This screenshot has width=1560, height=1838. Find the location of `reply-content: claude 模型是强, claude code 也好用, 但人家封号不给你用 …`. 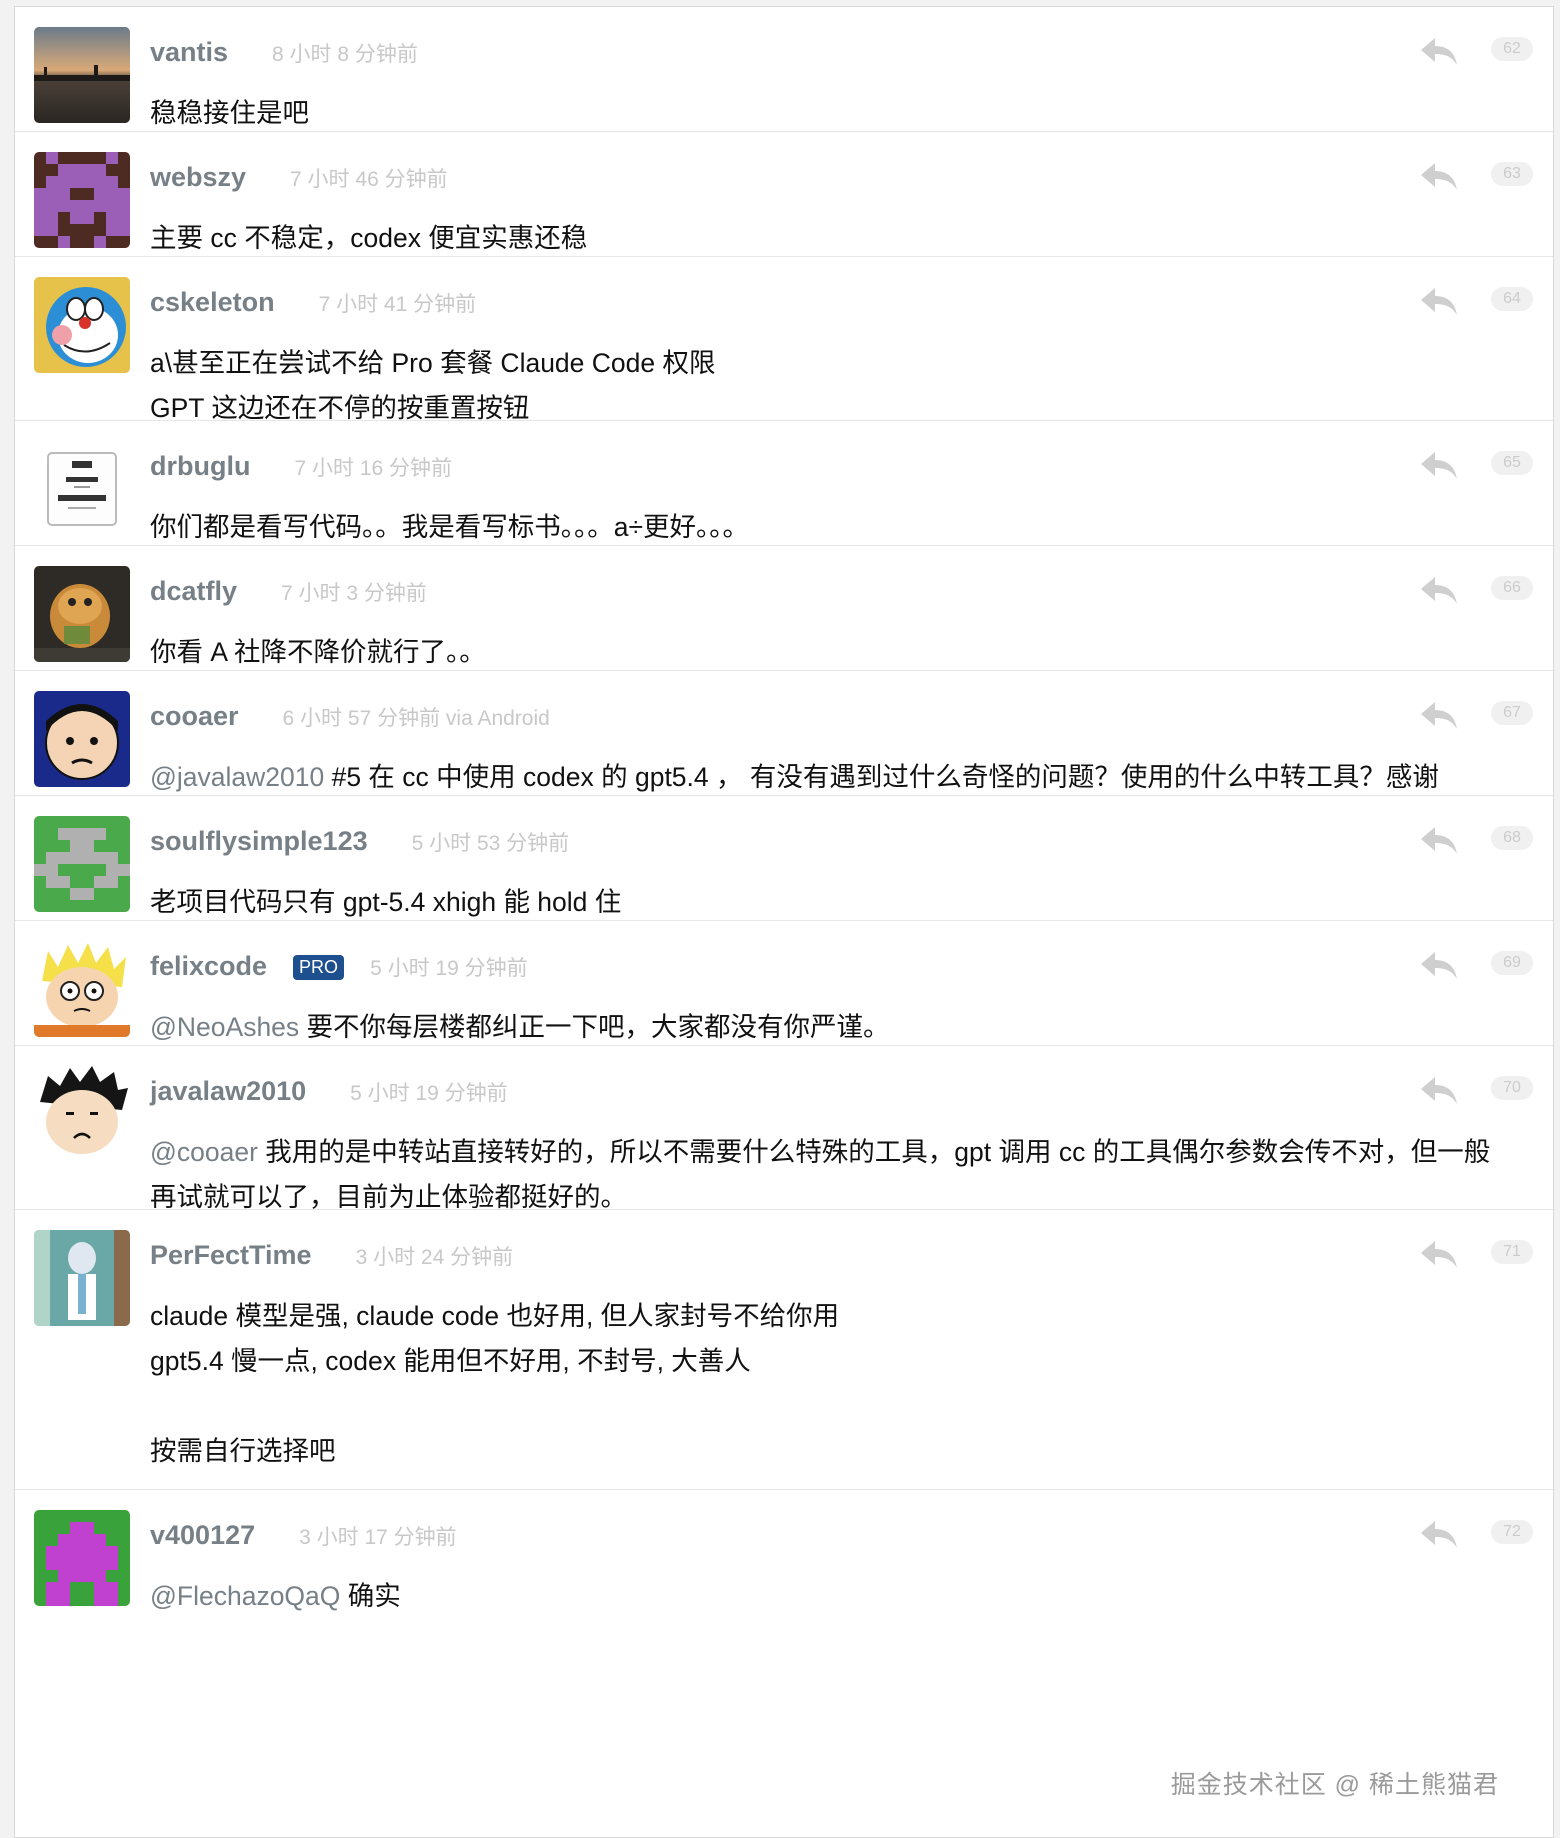

reply-content: claude 模型是强, claude code 也好用, 但人家封号不给你用 … is located at coordinates (831, 1384).